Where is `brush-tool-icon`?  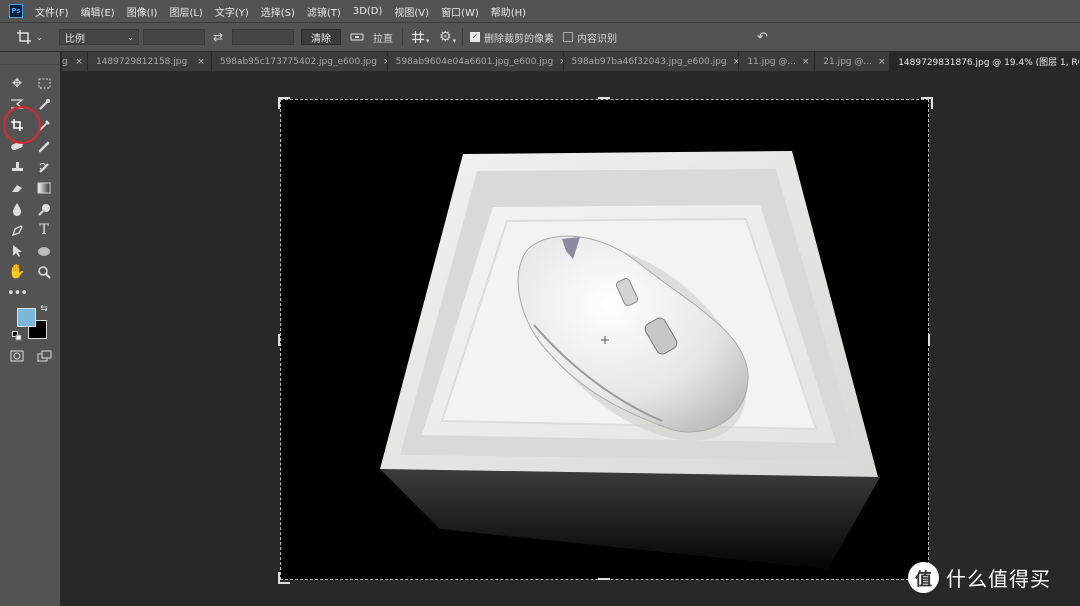 brush-tool-icon is located at coordinates (44, 146).